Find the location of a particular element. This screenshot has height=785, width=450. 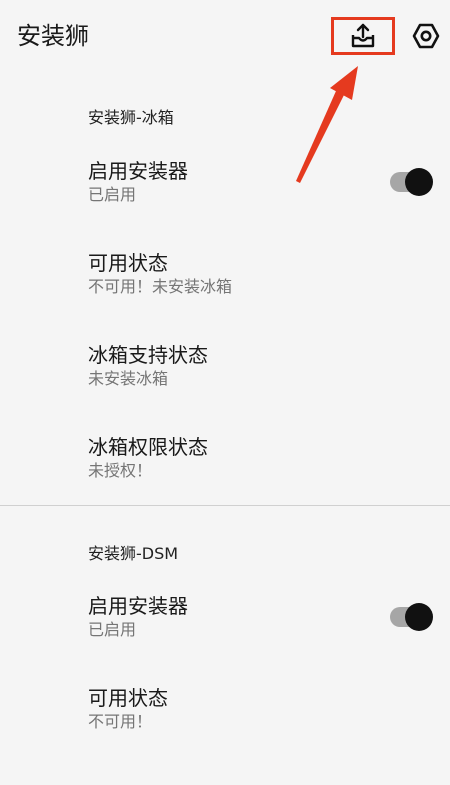

item-subtitle: 未安装冰箱 is located at coordinates (128, 378).